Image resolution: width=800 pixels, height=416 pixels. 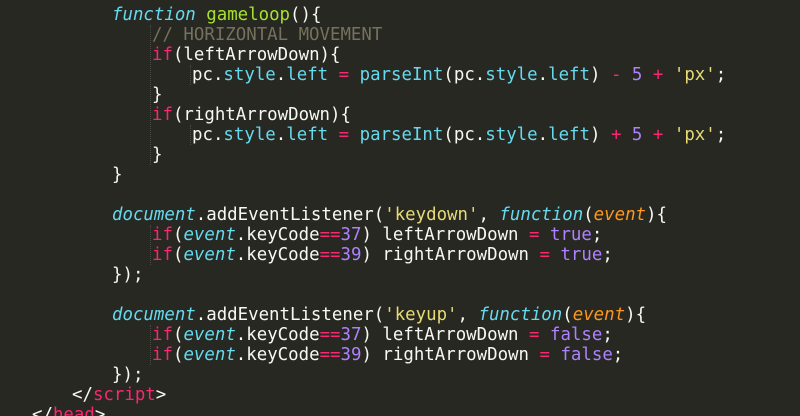 What do you see at coordinates (290, 215) in the screenshot?
I see `code-token-plain: .addEventListener(` at bounding box center [290, 215].